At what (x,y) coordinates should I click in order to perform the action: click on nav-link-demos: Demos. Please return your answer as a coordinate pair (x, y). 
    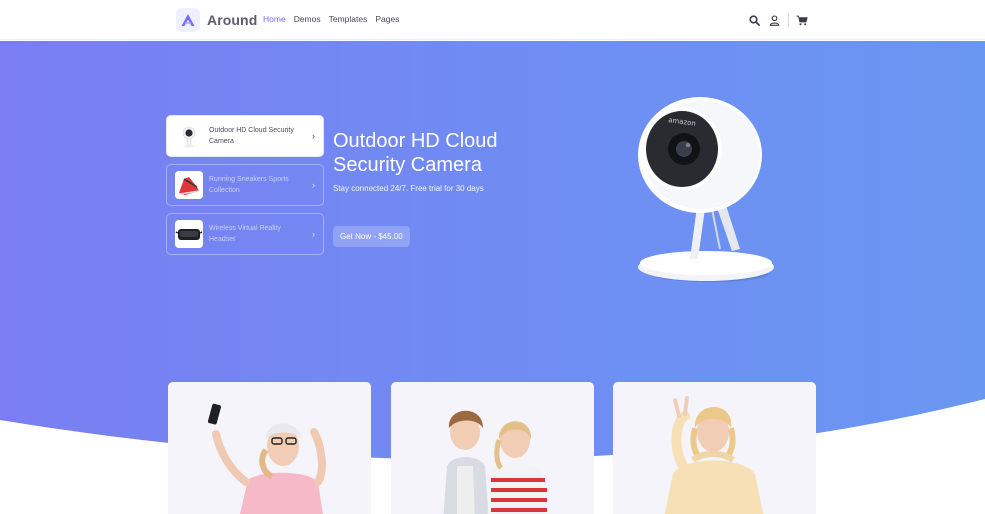
    Looking at the image, I should click on (307, 19).